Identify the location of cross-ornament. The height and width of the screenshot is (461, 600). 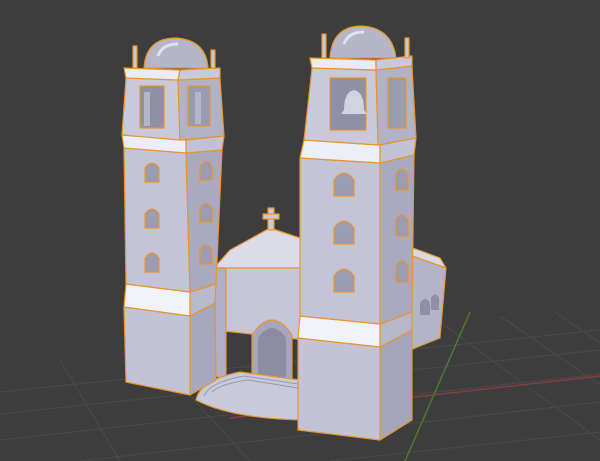
(271, 219).